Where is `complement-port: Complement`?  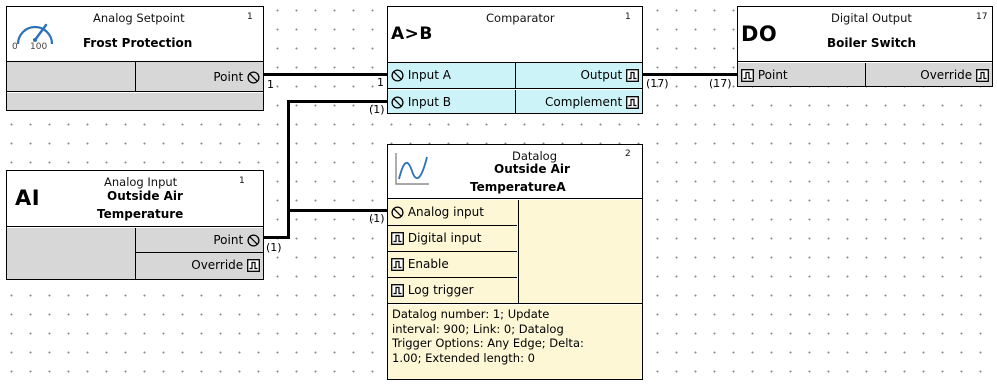
complement-port: Complement is located at coordinates (592, 103).